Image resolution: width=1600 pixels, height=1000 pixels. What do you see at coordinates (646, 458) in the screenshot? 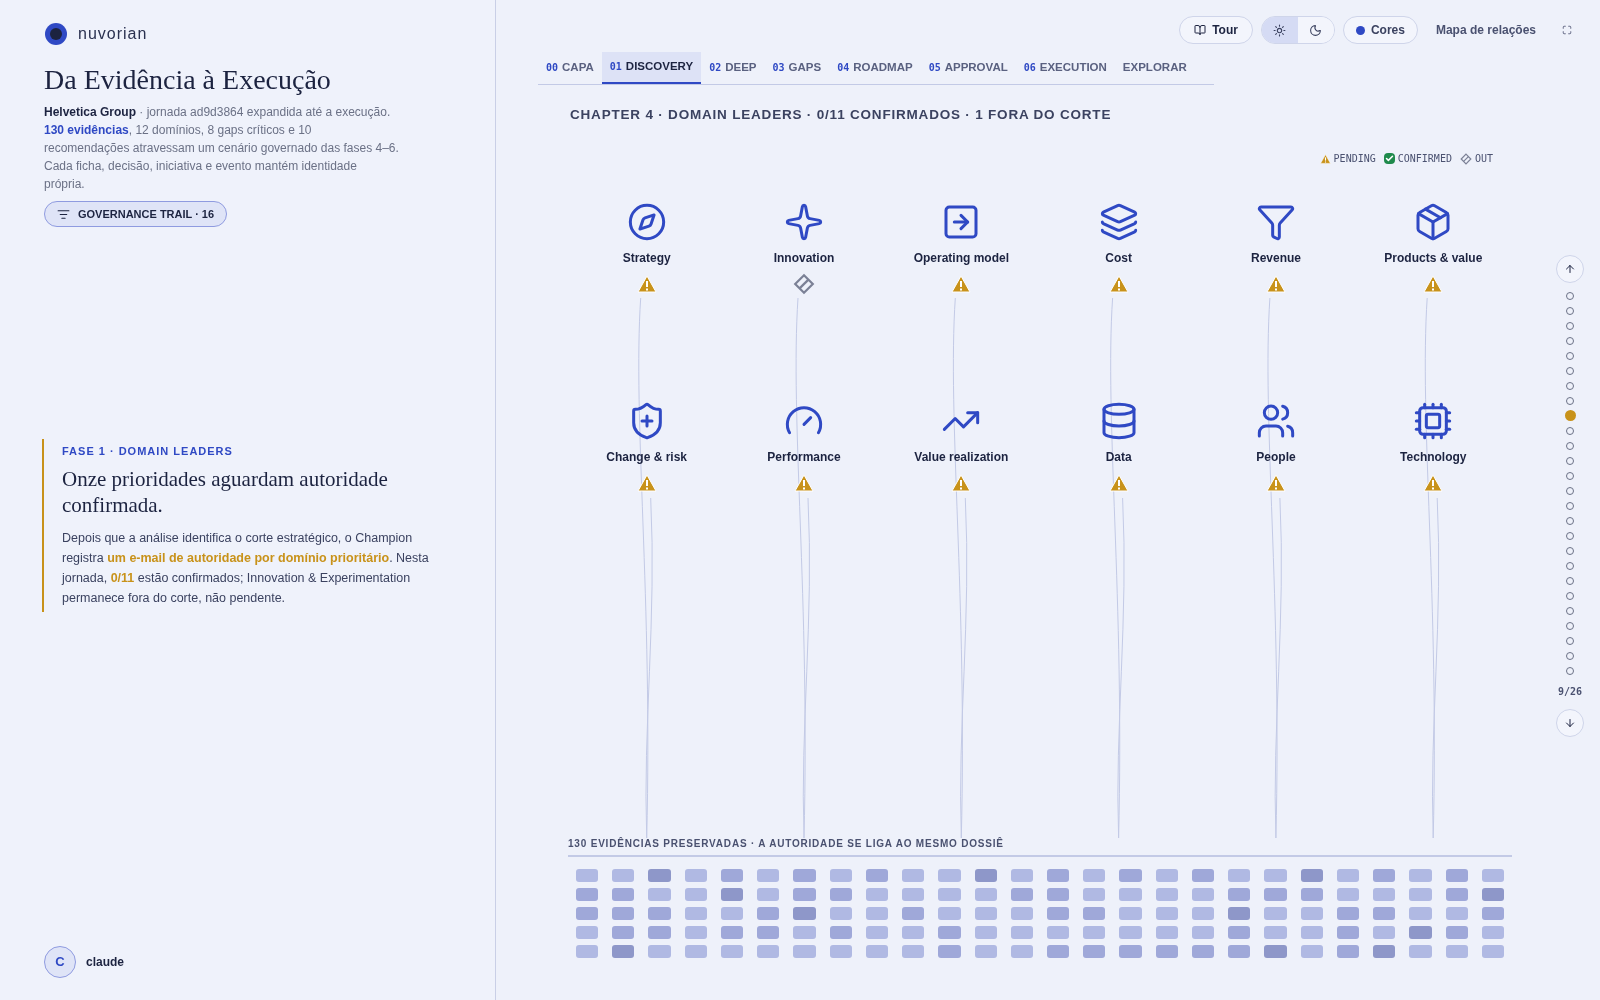
I see `domain-label: Change & risk` at bounding box center [646, 458].